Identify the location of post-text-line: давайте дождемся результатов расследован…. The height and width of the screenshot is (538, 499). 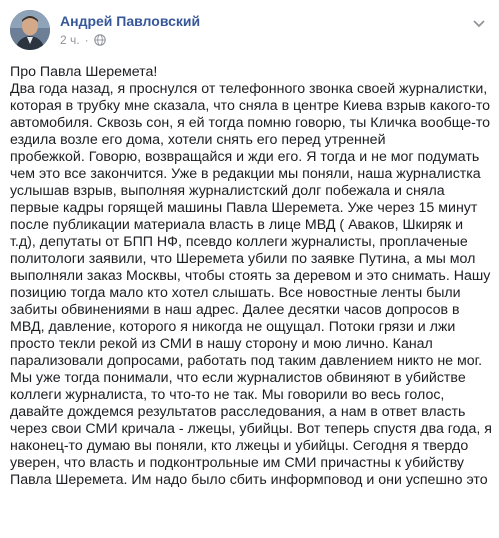
(238, 412).